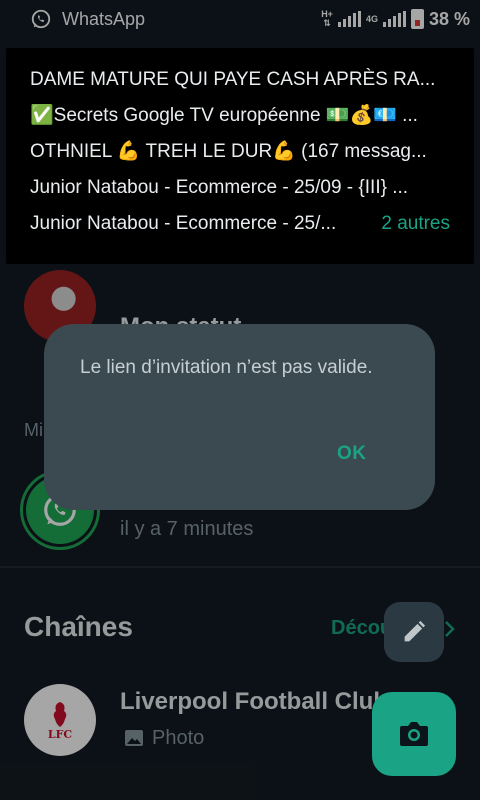 The height and width of the screenshot is (800, 480). Describe the element at coordinates (226, 367) in the screenshot. I see `dialog-message: Le lien d’invitation n’est pas valide.` at that location.